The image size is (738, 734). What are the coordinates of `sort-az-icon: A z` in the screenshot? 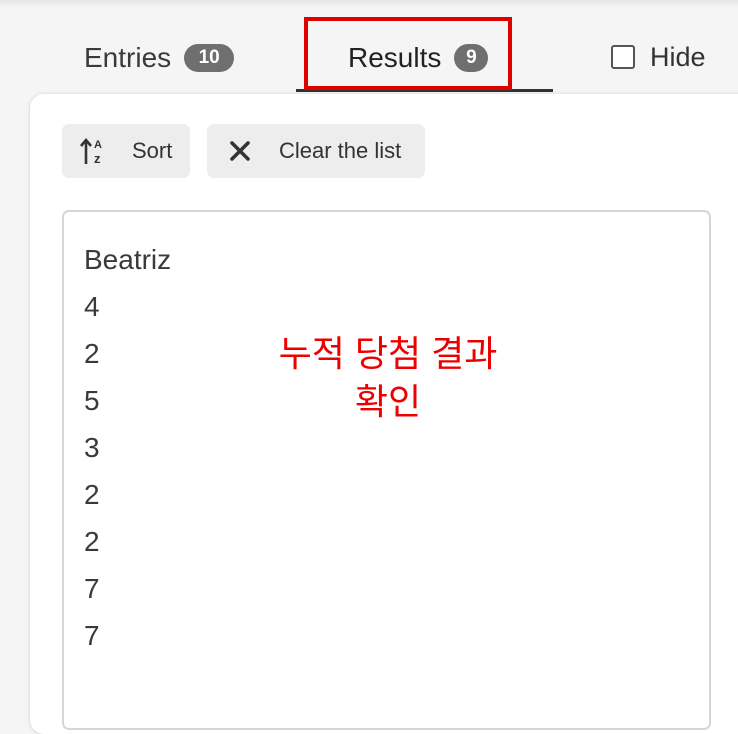 It's located at (94, 151).